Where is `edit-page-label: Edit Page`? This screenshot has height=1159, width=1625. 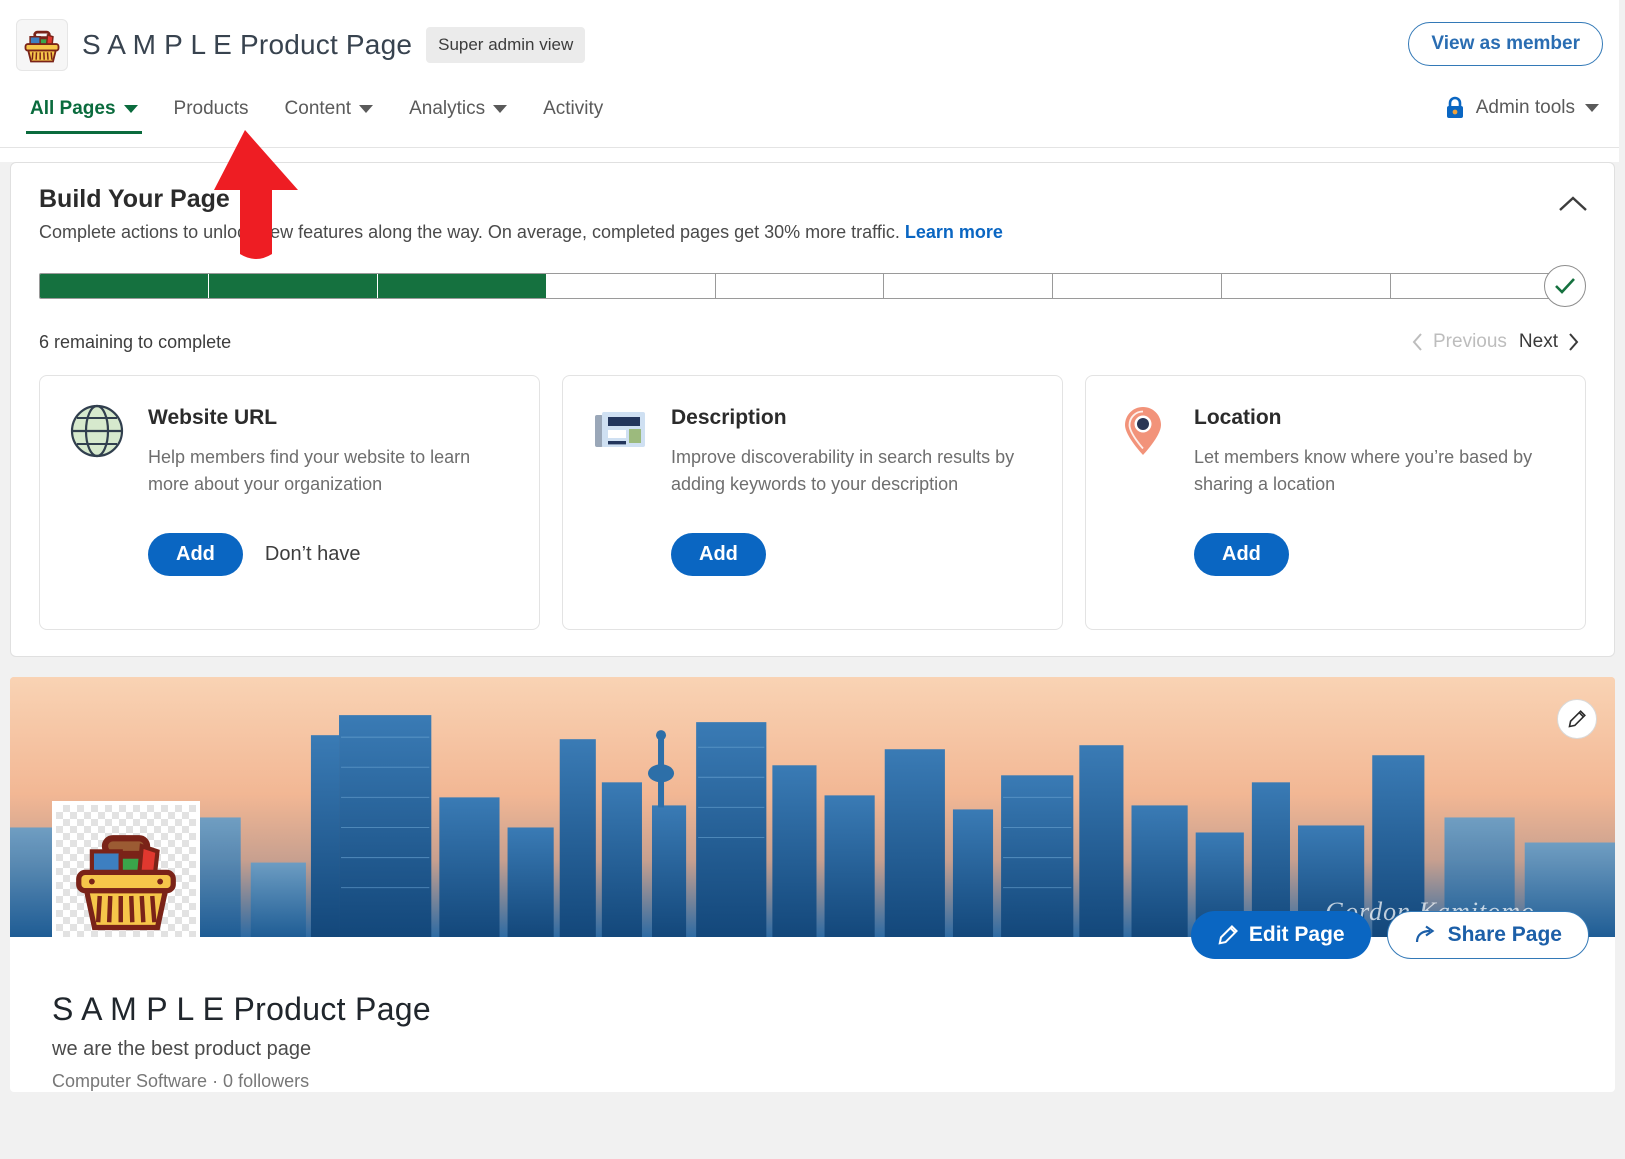
edit-page-label: Edit Page is located at coordinates (1296, 934).